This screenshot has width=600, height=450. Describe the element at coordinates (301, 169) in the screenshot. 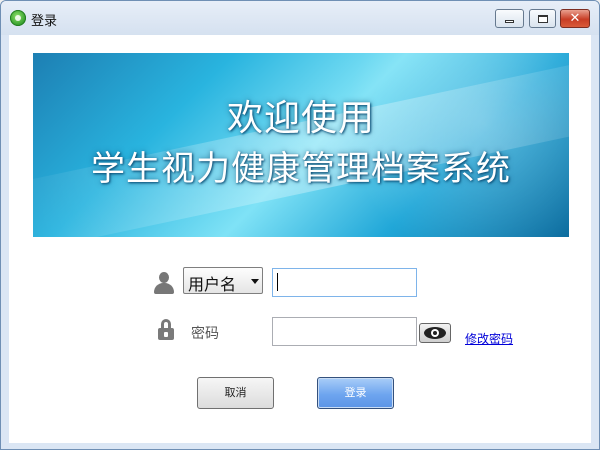

I see `banner-system-name: 学生视力健康管理档案系统` at that location.